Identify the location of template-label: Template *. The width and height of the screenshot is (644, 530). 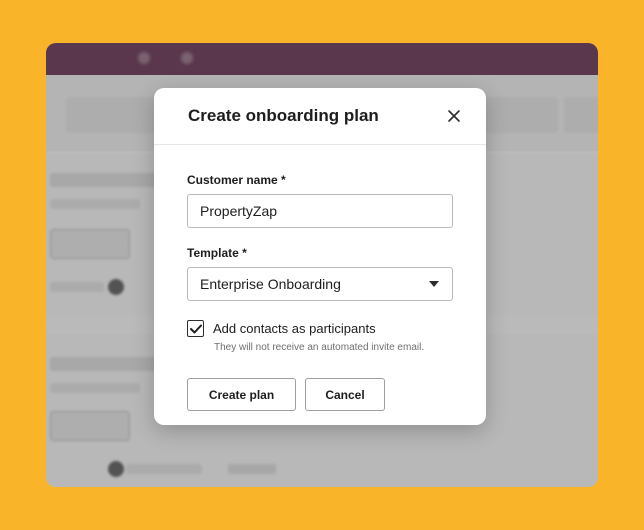
(217, 253).